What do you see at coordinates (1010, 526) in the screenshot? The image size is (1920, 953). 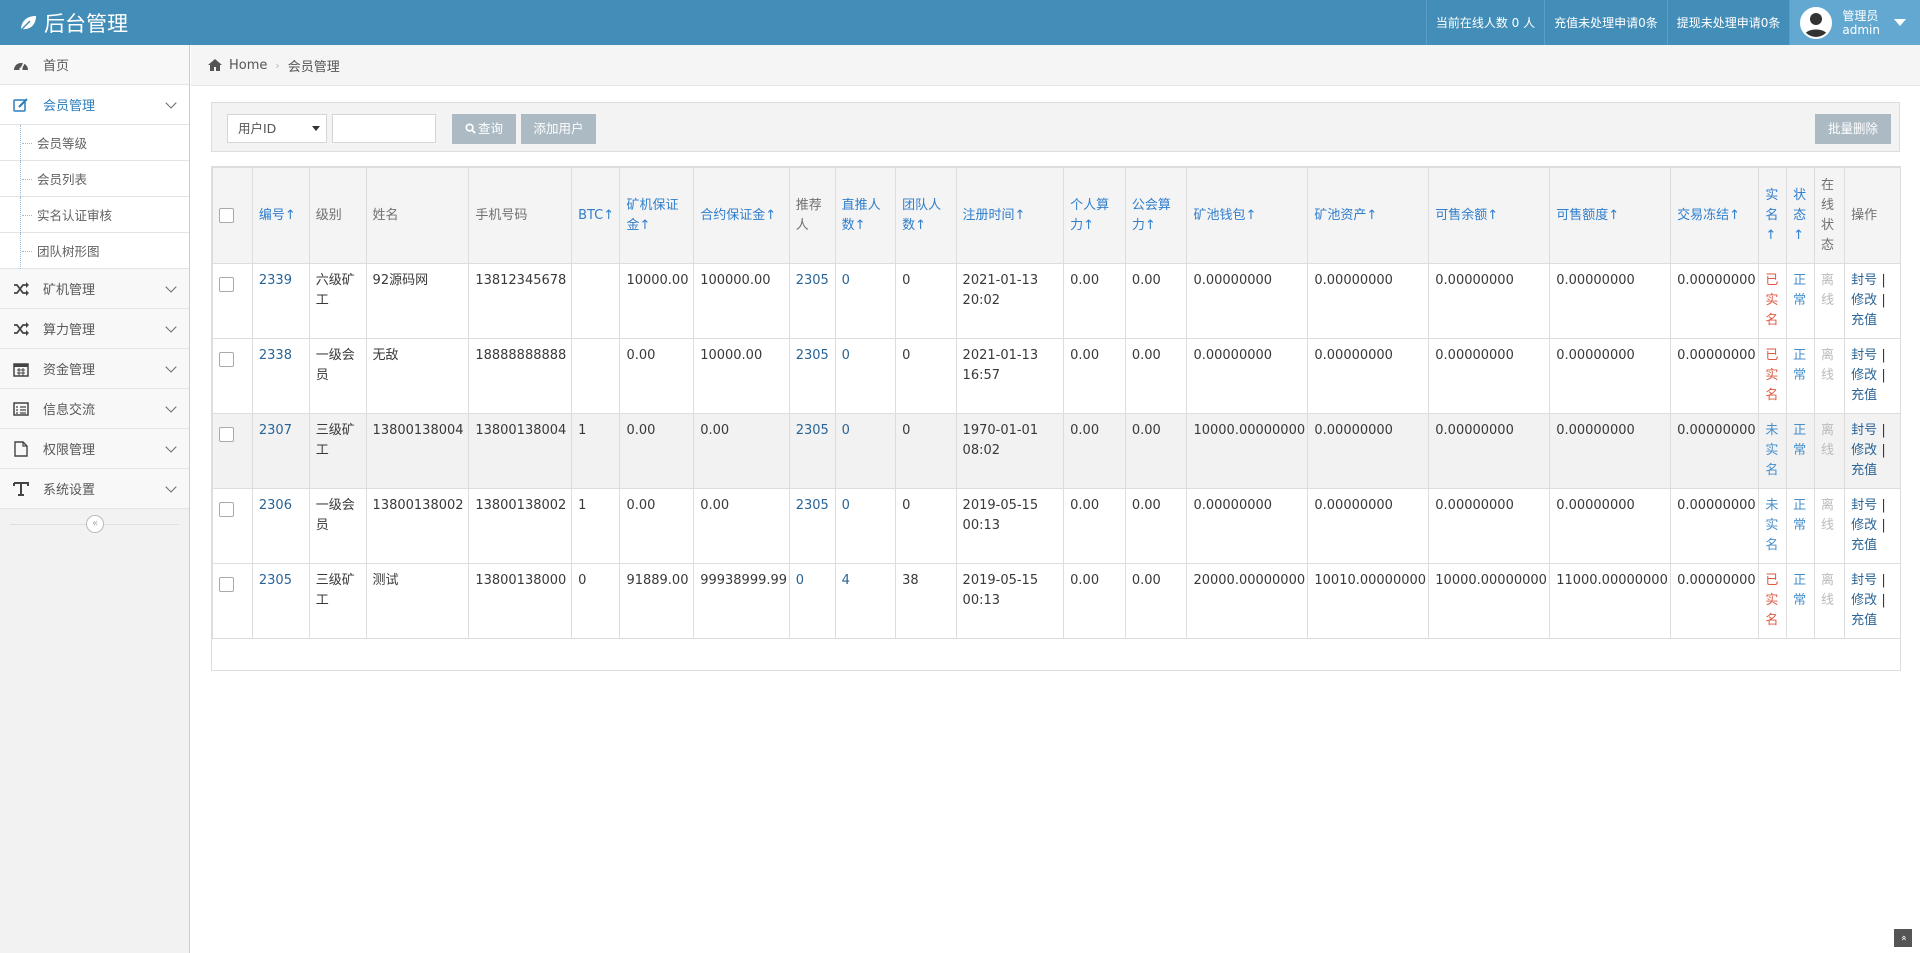 I see `row-reg-time-cell: 2019-05-15 00:13` at bounding box center [1010, 526].